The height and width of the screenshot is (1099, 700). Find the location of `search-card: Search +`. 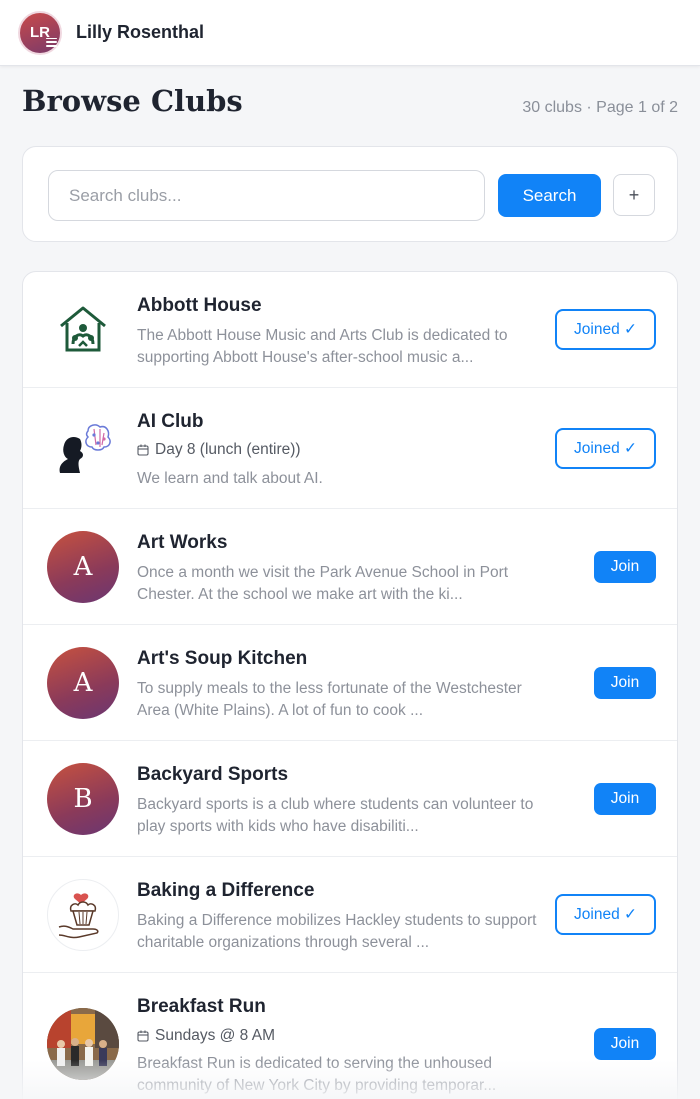

search-card: Search + is located at coordinates (350, 194).